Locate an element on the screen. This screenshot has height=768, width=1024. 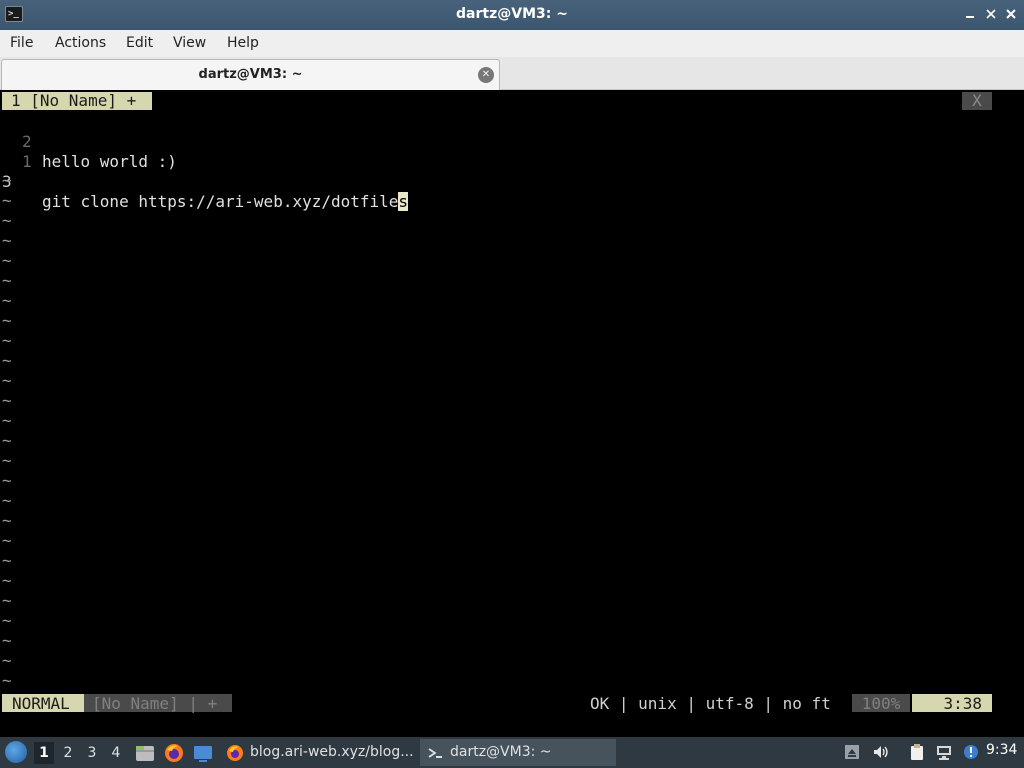
vim-line: 2 hello world :) is located at coordinates (512, 141).